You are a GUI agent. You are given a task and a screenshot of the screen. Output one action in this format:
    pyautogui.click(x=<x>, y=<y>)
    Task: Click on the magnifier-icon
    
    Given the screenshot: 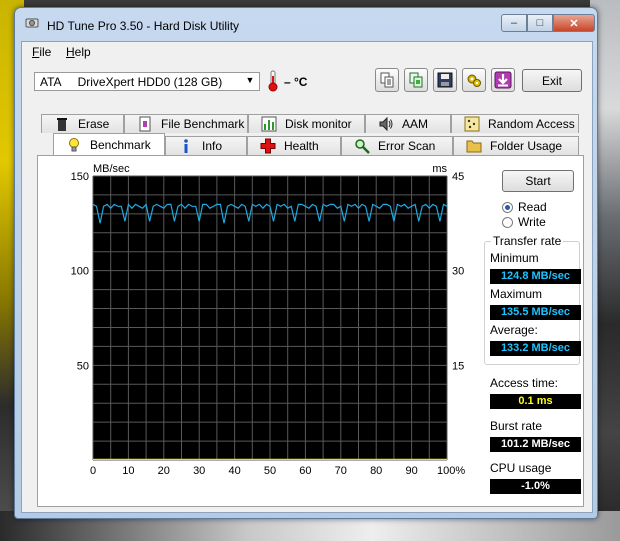 What is the action you would take?
    pyautogui.click(x=362, y=146)
    